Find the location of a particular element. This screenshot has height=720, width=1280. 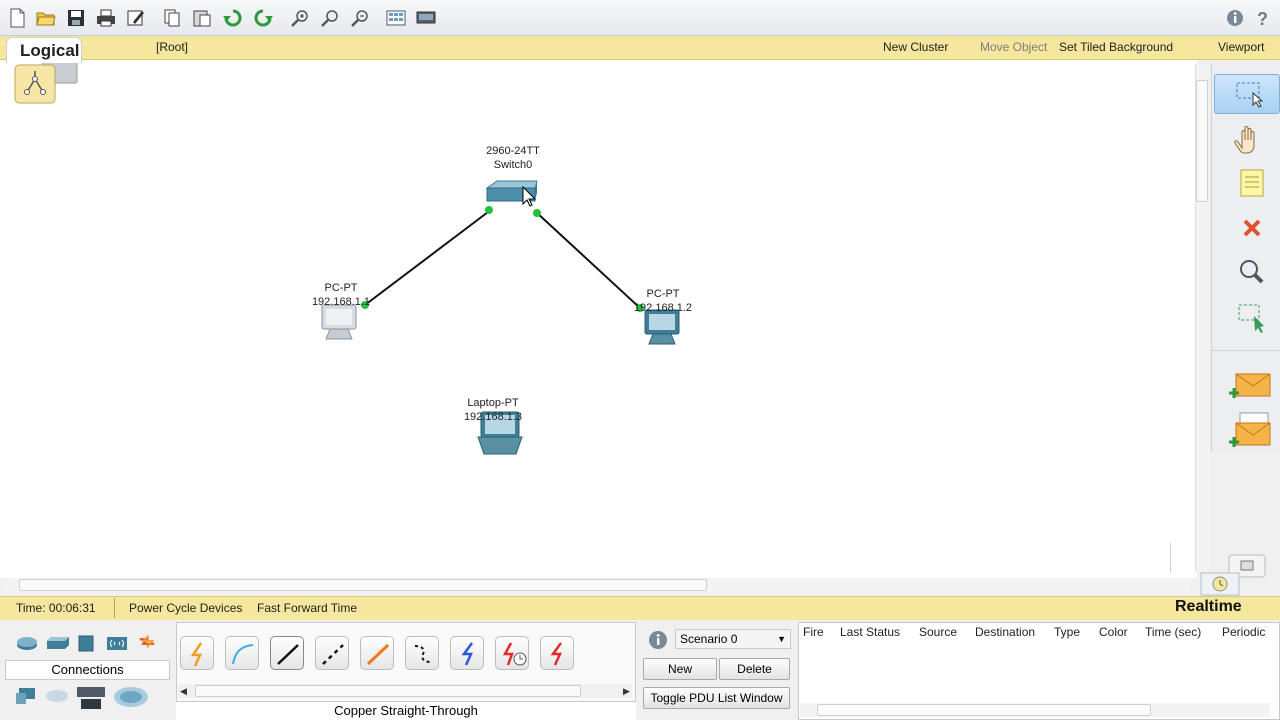

device-category-label: Connections is located at coordinates (87, 670).